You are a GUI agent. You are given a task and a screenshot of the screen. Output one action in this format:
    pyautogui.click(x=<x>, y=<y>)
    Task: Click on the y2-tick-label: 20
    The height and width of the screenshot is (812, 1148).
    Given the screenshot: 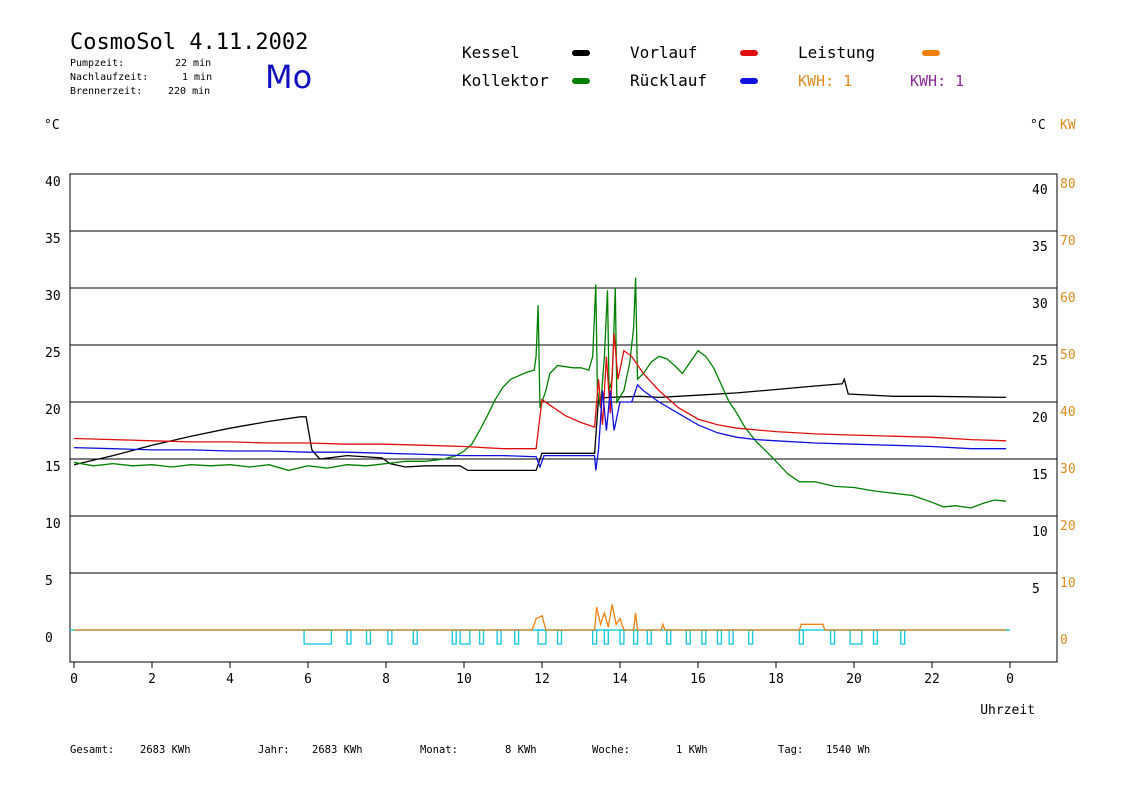 What is the action you would take?
    pyautogui.click(x=1068, y=526)
    